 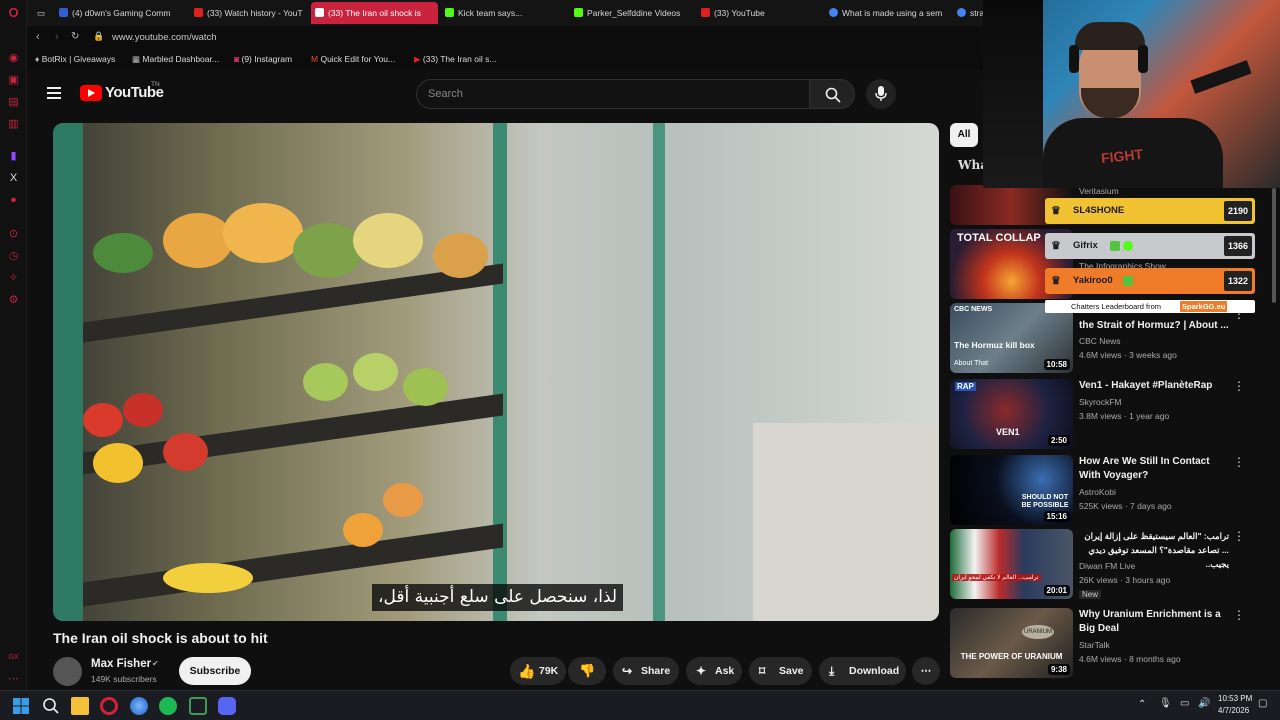 What do you see at coordinates (1204, 703) in the screenshot?
I see `volume-icon: 🔊` at bounding box center [1204, 703].